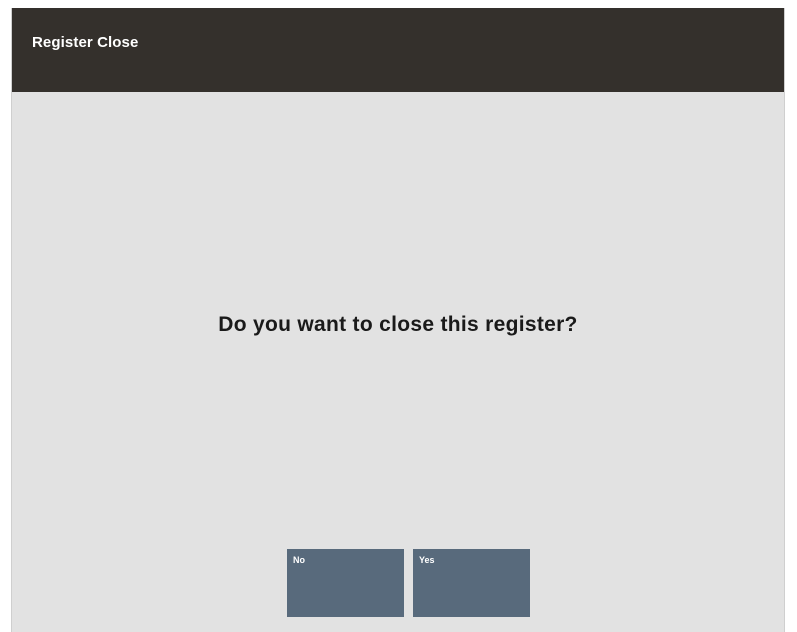  I want to click on confirmation-prompt: Do you want to close this register?, so click(398, 324).